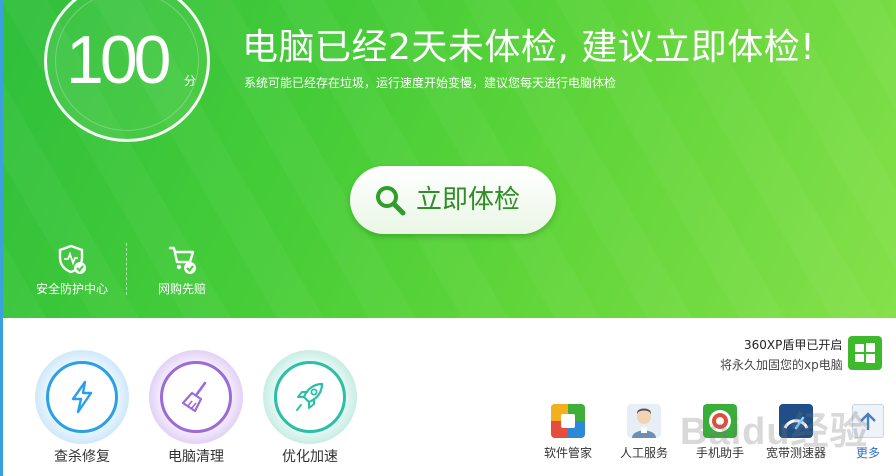 The width and height of the screenshot is (896, 476). Describe the element at coordinates (310, 457) in the screenshot. I see `optimize-speed-label: 优化加速` at that location.